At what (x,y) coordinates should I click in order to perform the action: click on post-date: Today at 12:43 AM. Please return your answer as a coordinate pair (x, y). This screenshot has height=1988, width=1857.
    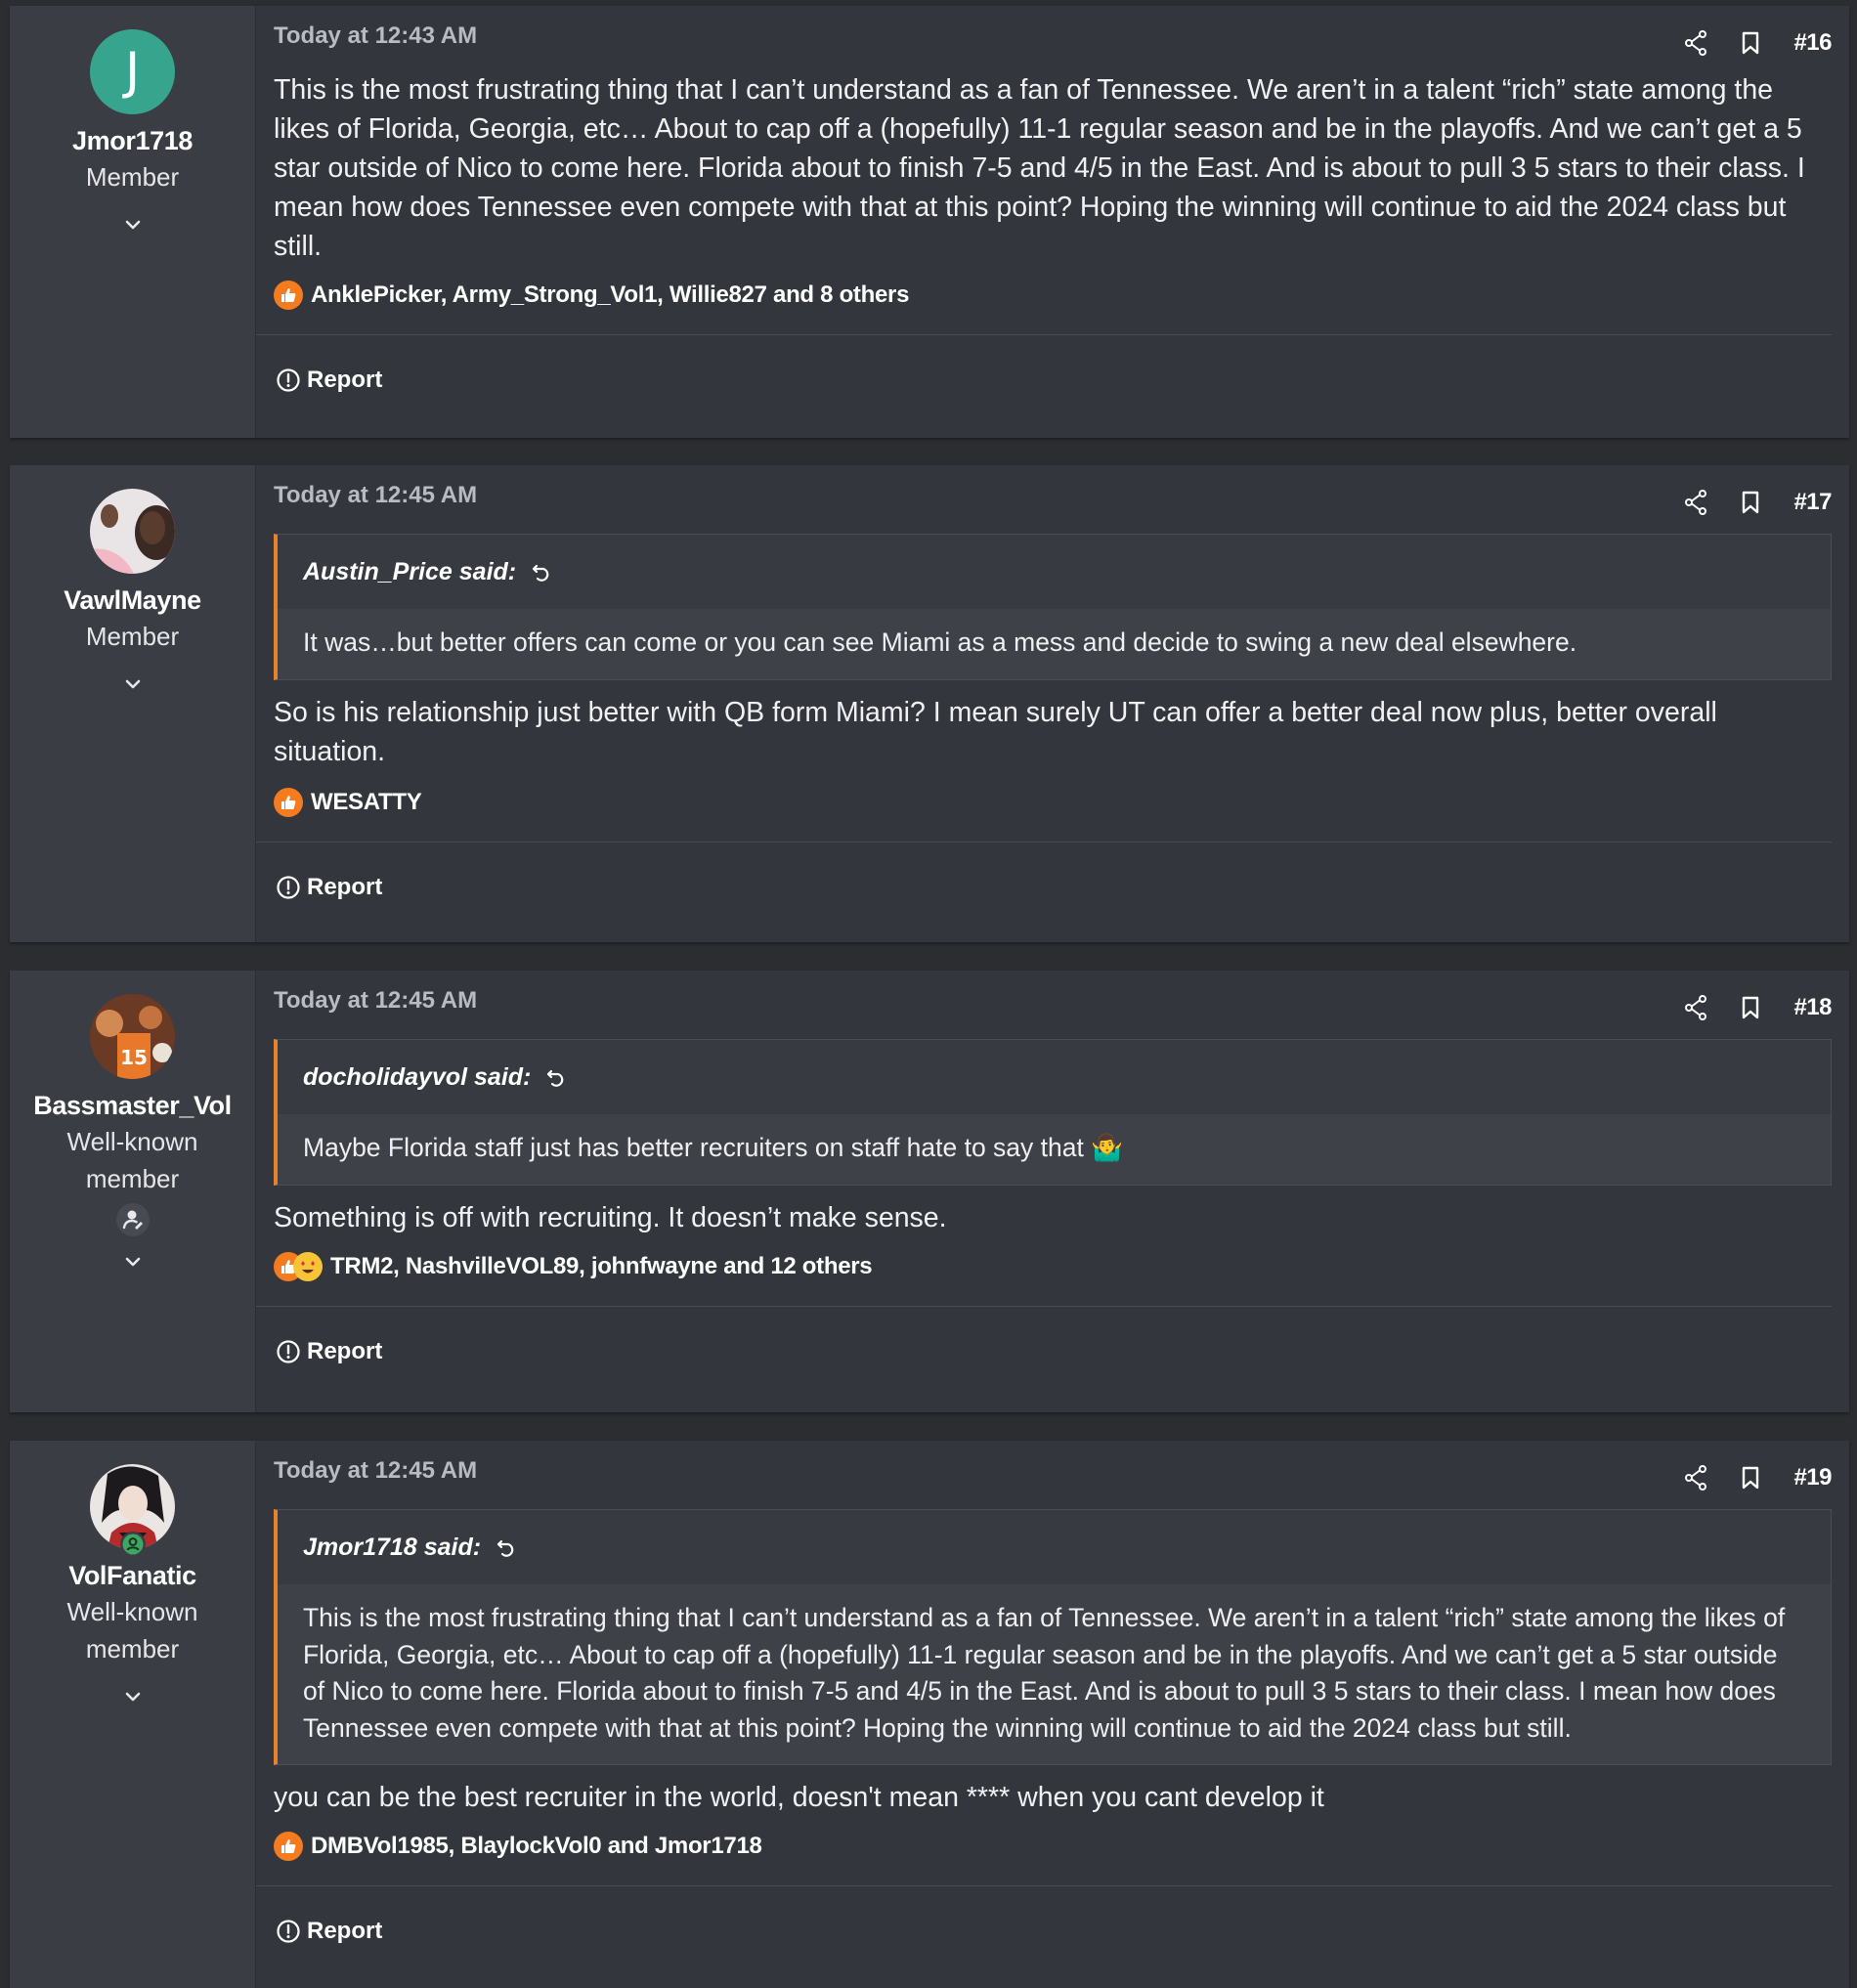
    Looking at the image, I should click on (376, 36).